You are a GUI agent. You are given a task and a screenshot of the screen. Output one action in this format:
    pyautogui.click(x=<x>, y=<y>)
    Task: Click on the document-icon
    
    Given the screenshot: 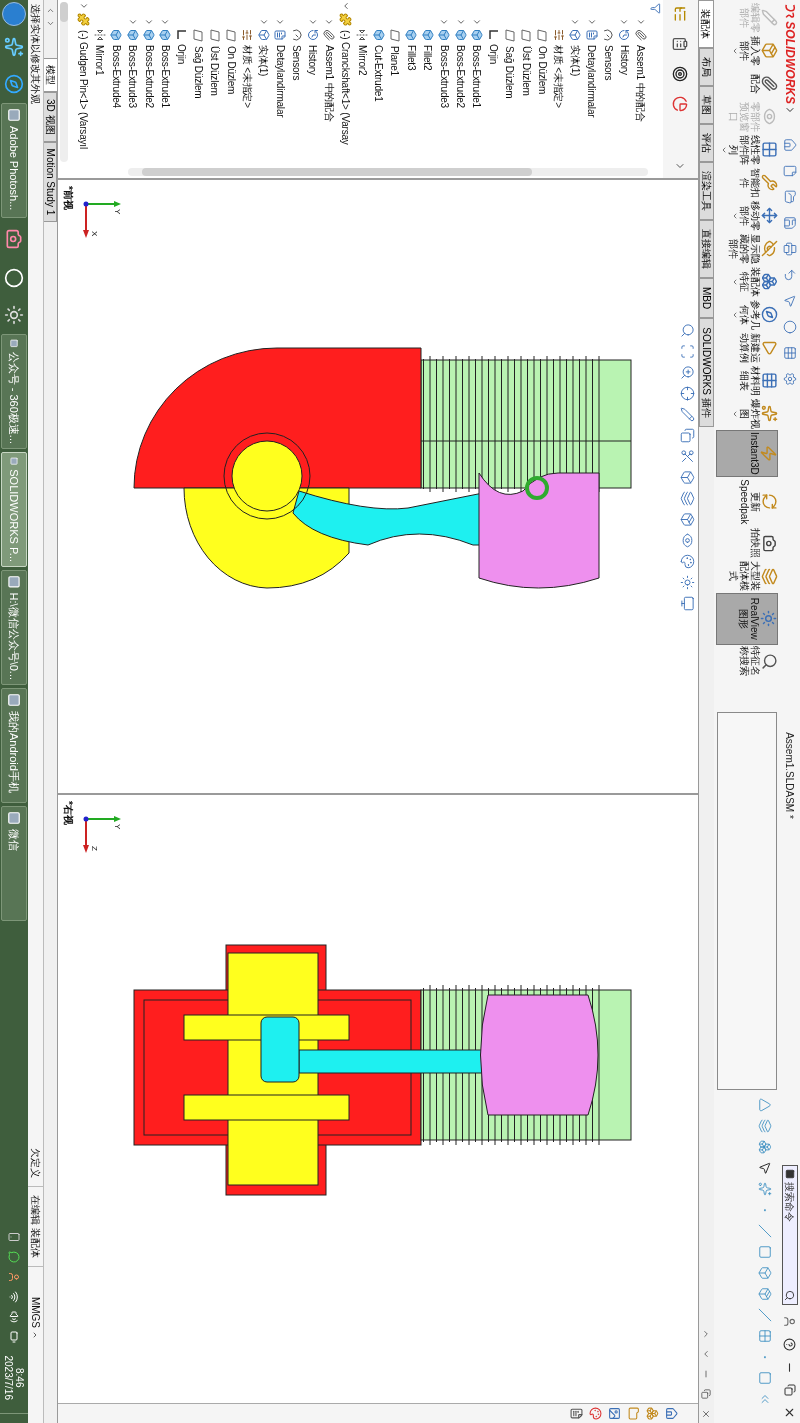 What is the action you would take?
    pyautogui.click(x=576, y=1413)
    